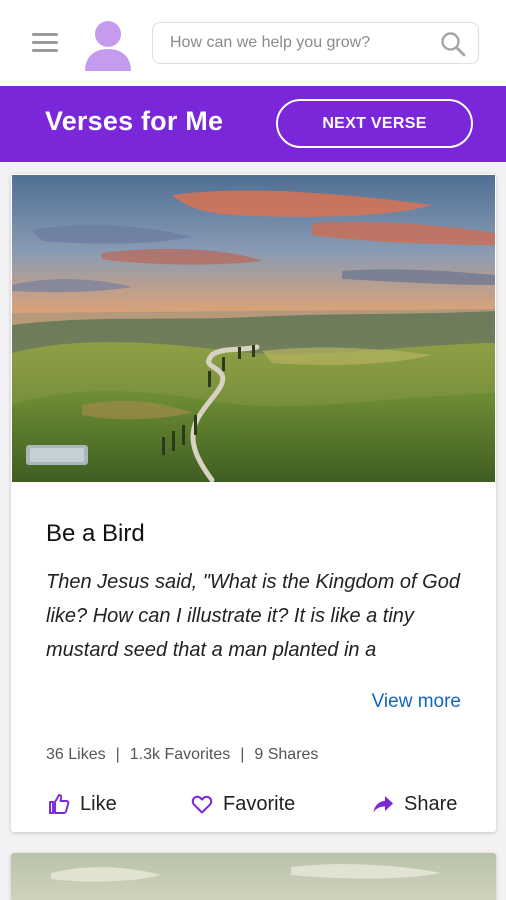 The image size is (506, 900). Describe the element at coordinates (301, 43) in the screenshot. I see `search-input` at that location.